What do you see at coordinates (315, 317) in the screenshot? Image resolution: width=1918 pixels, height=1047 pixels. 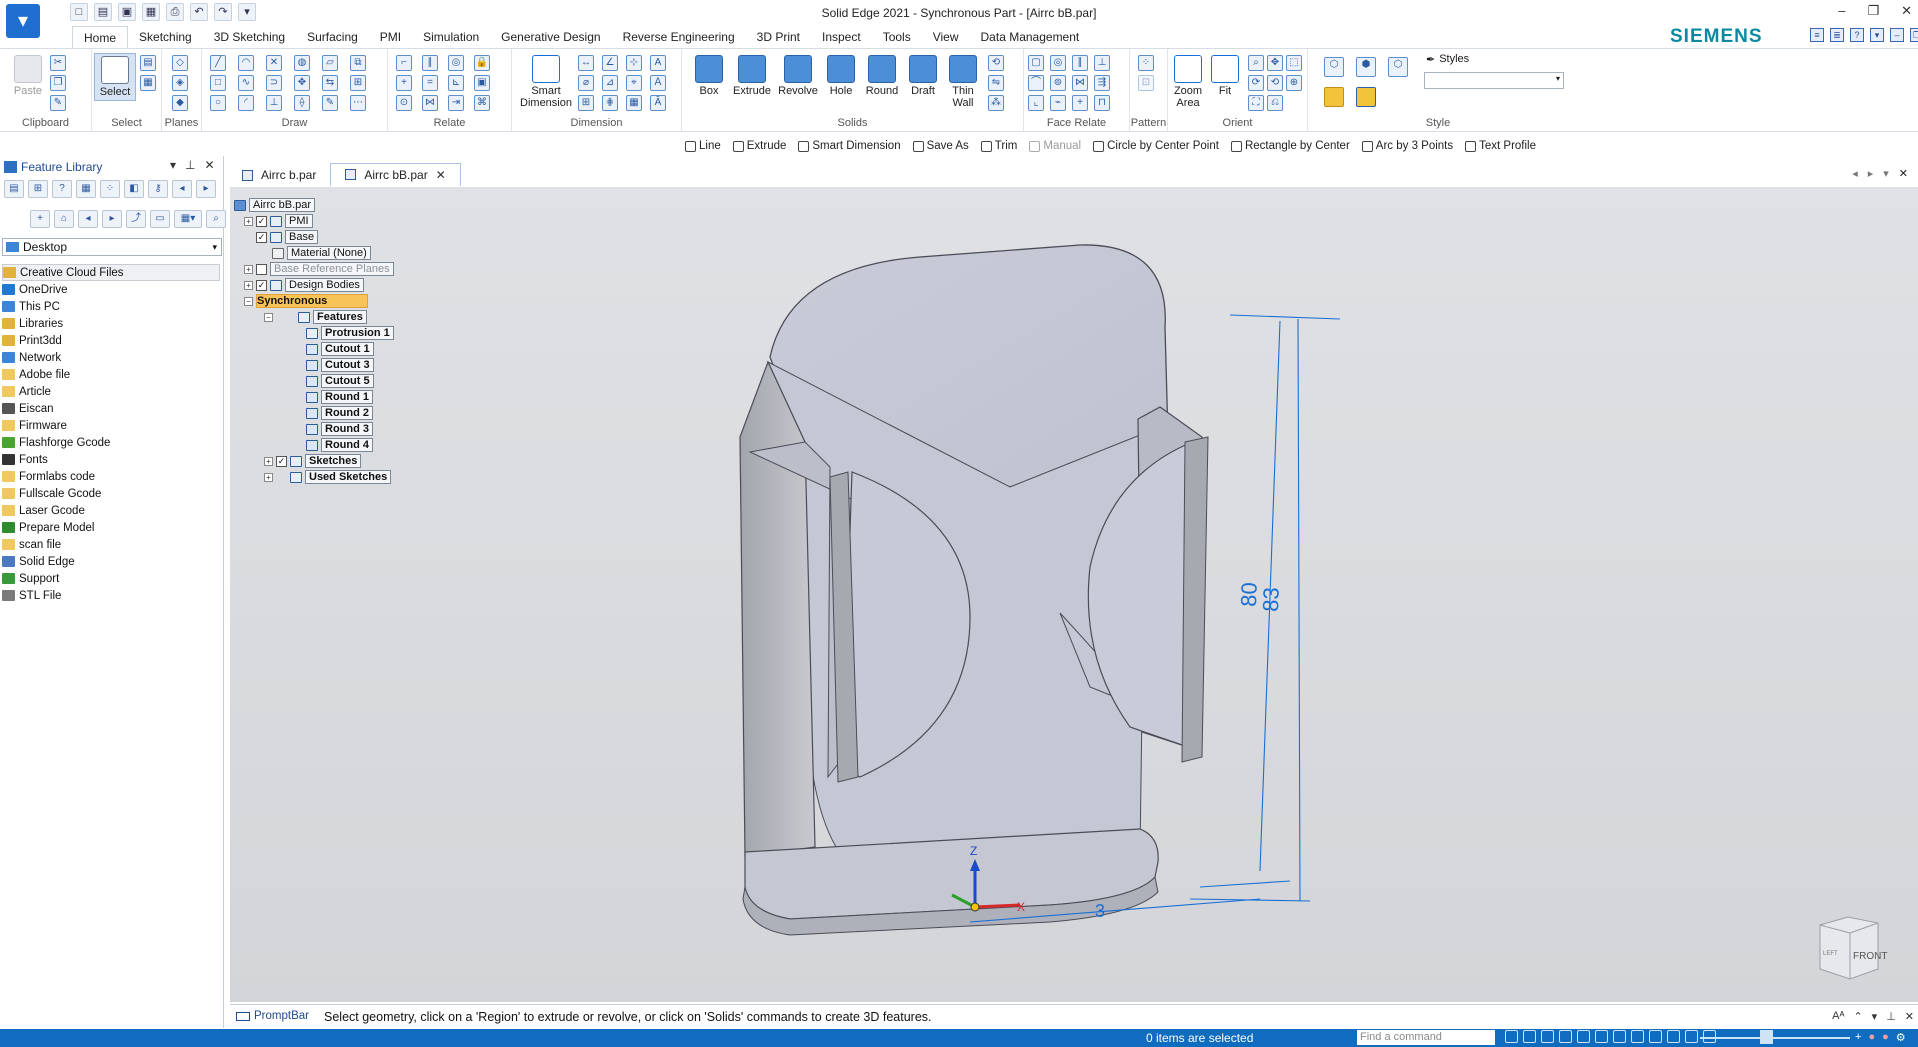 I see `tree-features: − Features` at bounding box center [315, 317].